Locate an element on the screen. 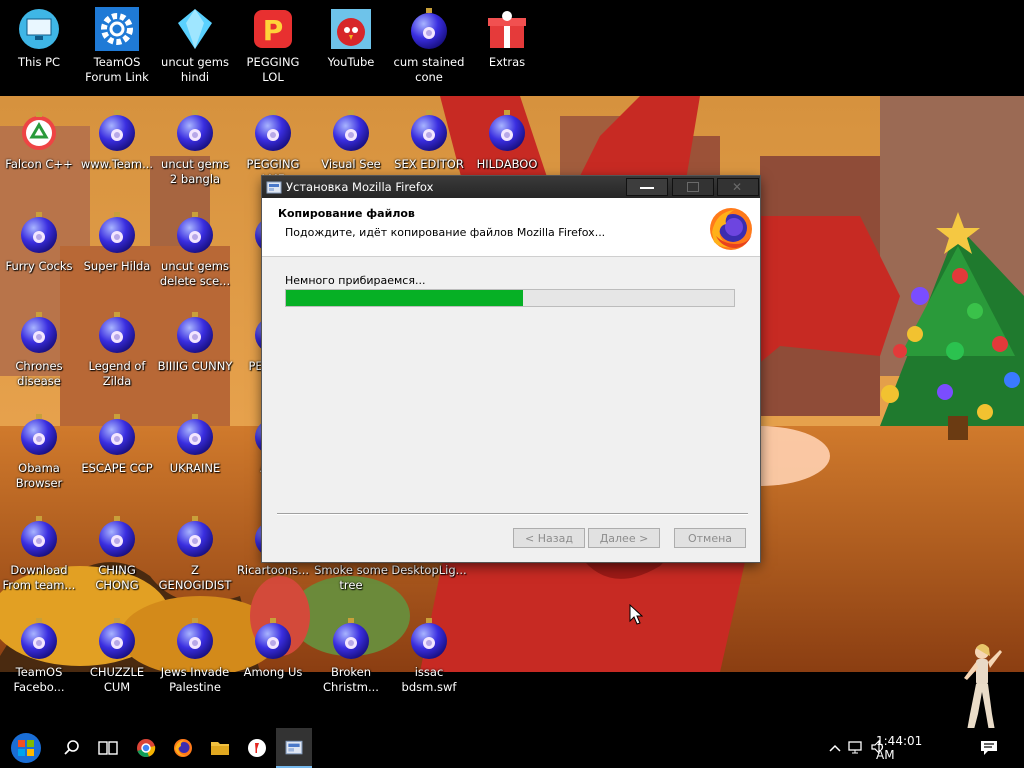 The height and width of the screenshot is (768, 1024). installer-taskbar-button is located at coordinates (294, 748).